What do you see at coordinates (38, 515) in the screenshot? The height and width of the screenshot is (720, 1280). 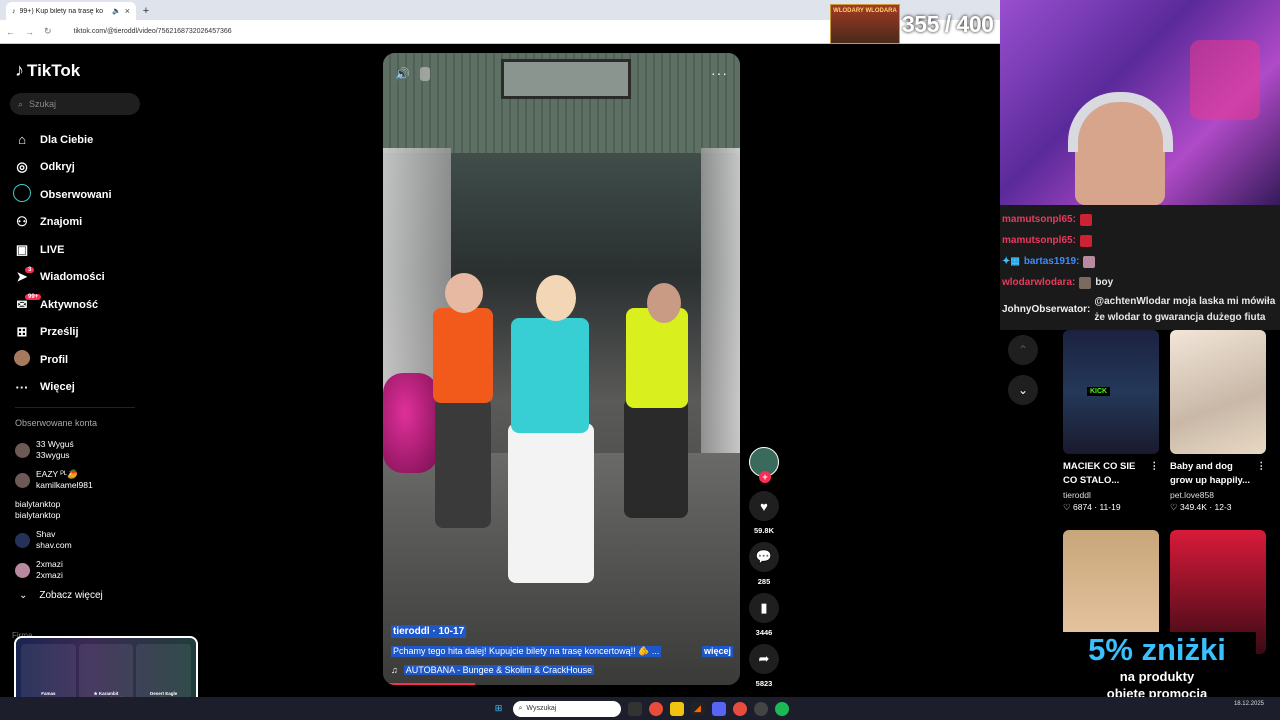 I see `account-handle: bialytanktop` at bounding box center [38, 515].